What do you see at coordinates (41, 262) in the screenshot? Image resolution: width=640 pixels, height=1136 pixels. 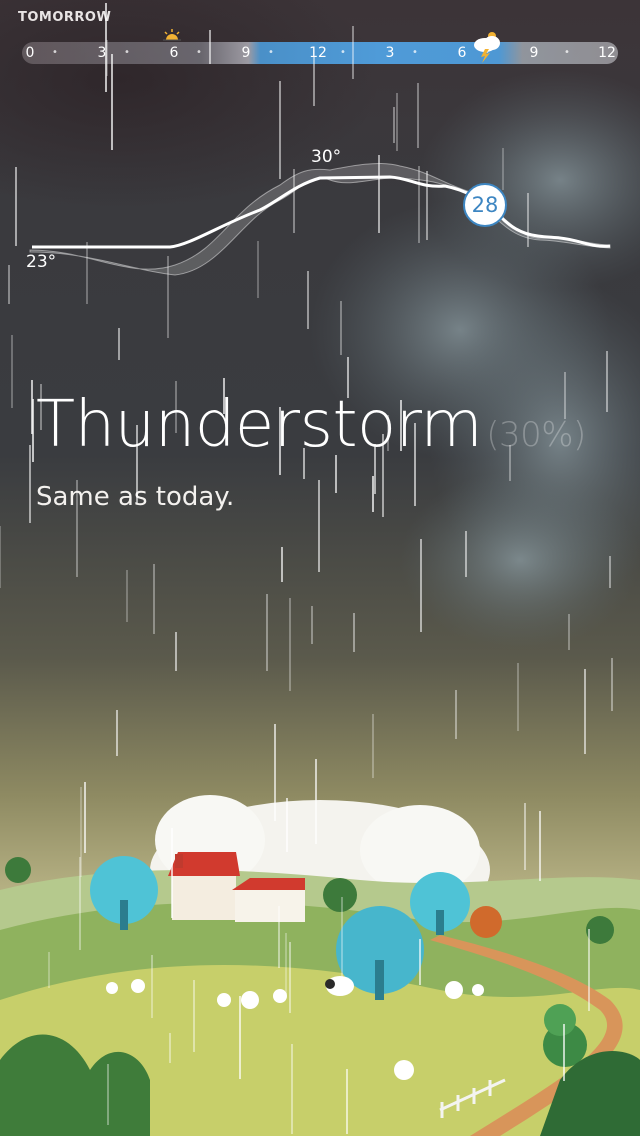 I see `temperature-low-label: 23°` at bounding box center [41, 262].